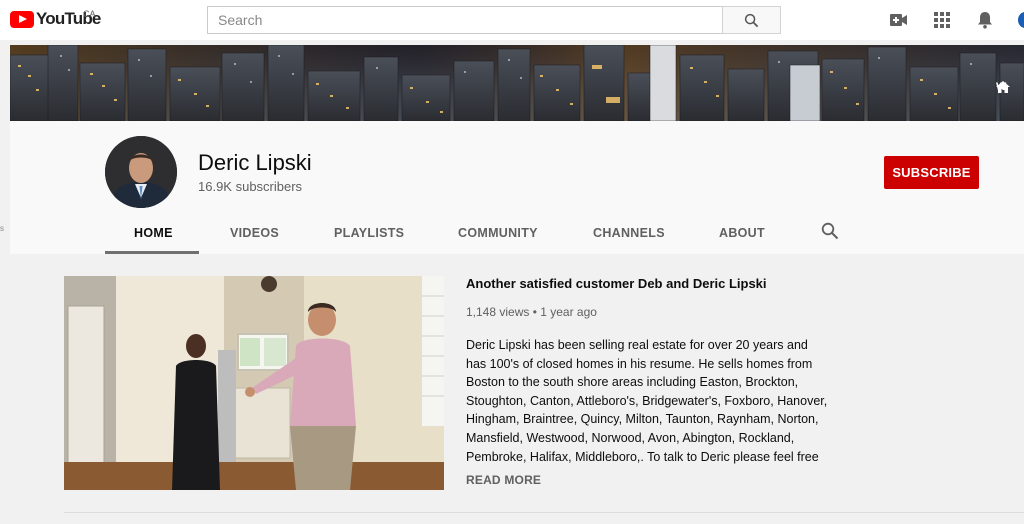 The image size is (1024, 524). What do you see at coordinates (369, 233) in the screenshot?
I see `tab-playlists: PLAYLISTS` at bounding box center [369, 233].